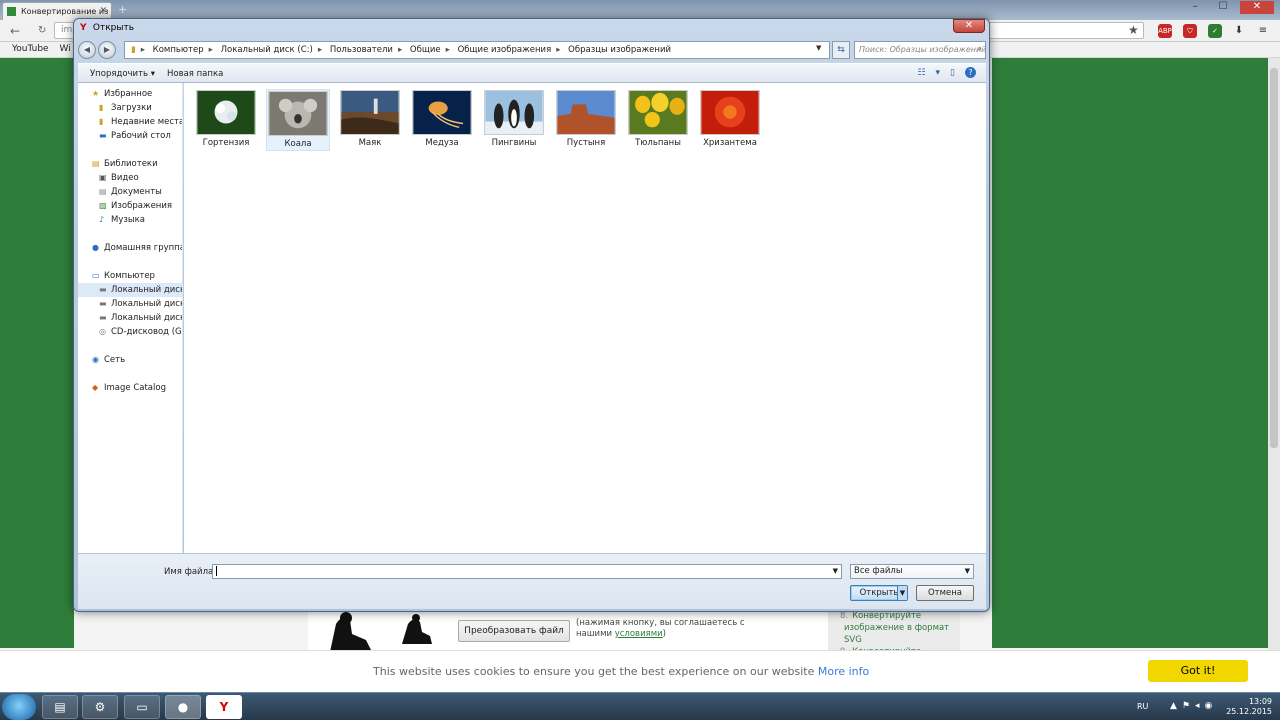 The height and width of the screenshot is (720, 1280). I want to click on file-item: Медуза, so click(442, 120).